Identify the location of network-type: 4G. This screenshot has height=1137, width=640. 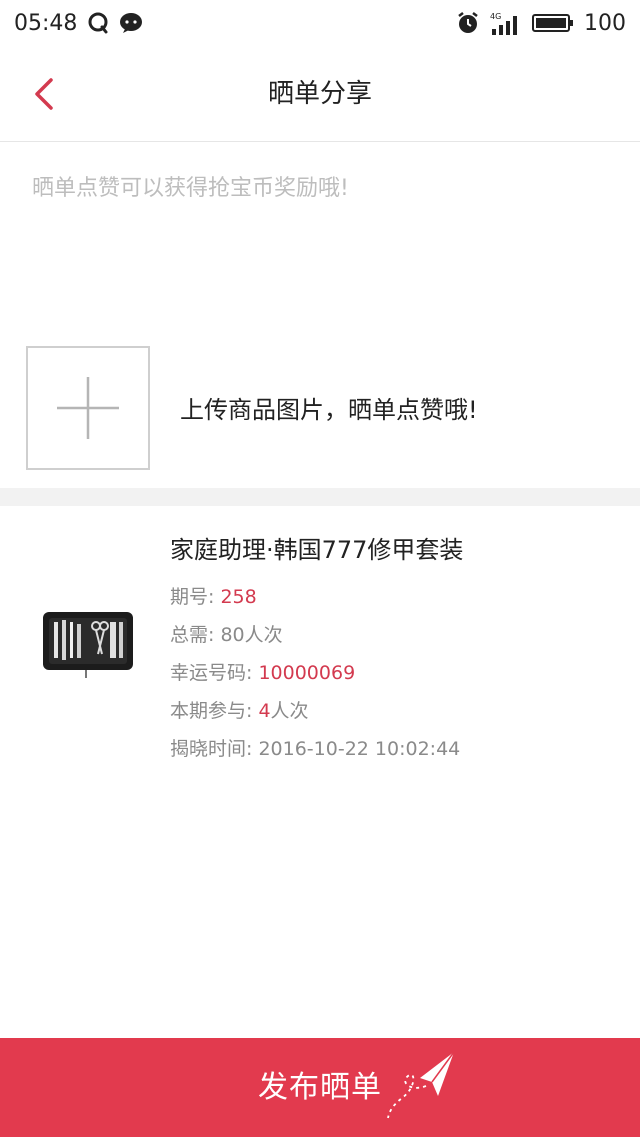
(495, 16).